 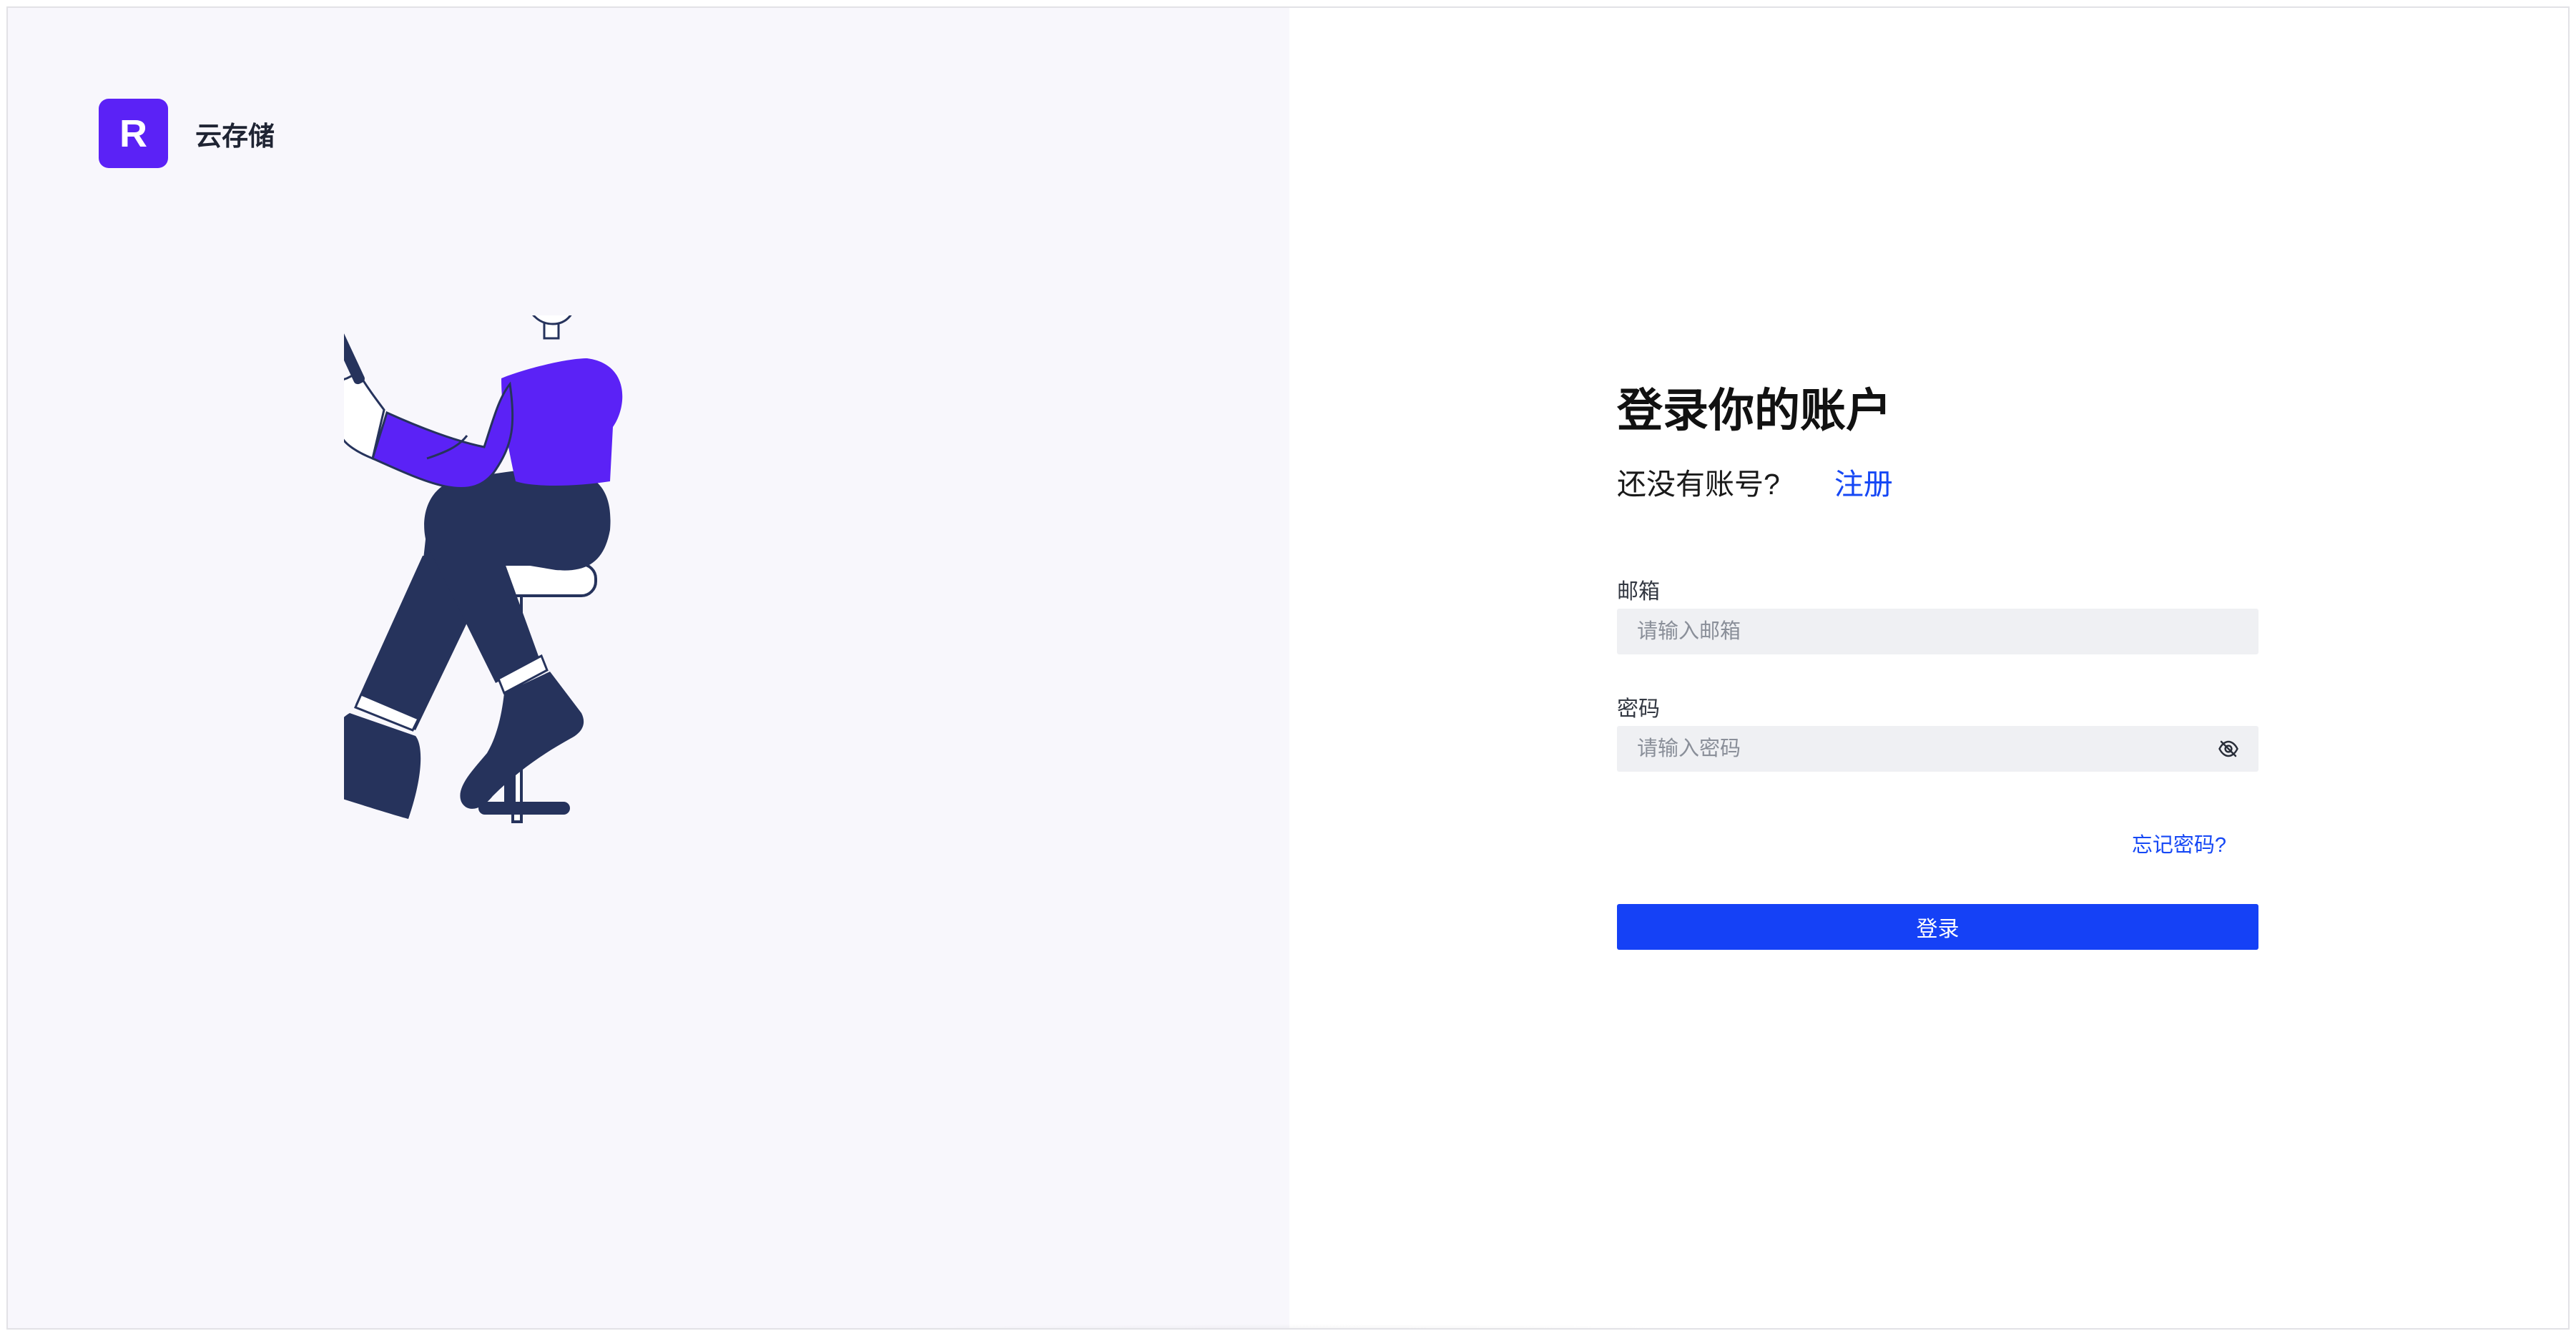 I want to click on register-link: 注册, so click(x=1864, y=484).